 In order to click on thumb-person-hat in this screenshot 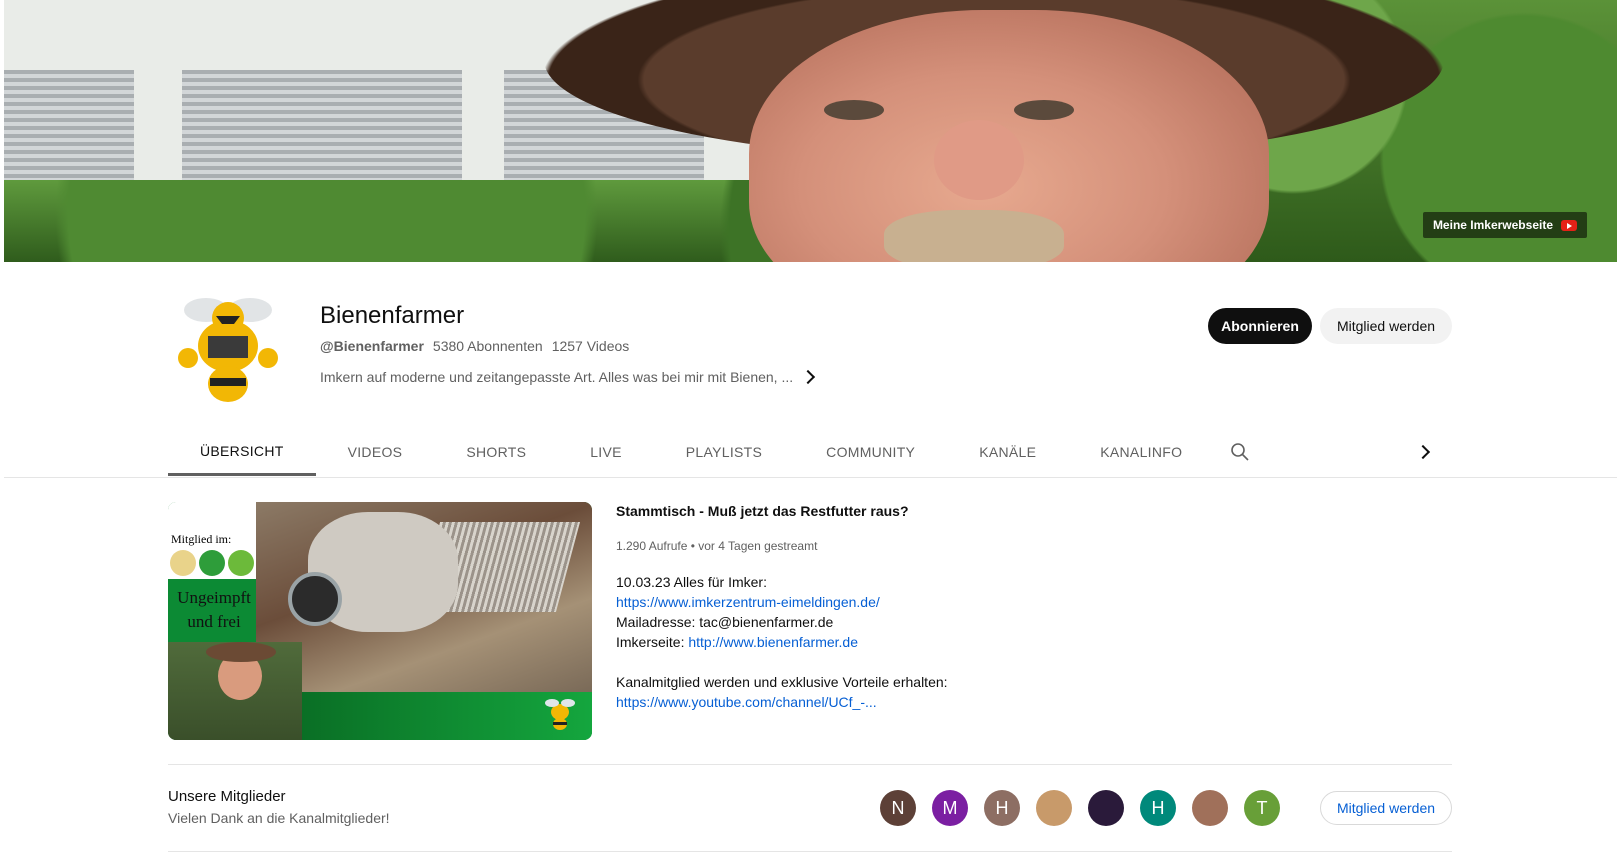, I will do `click(241, 652)`.